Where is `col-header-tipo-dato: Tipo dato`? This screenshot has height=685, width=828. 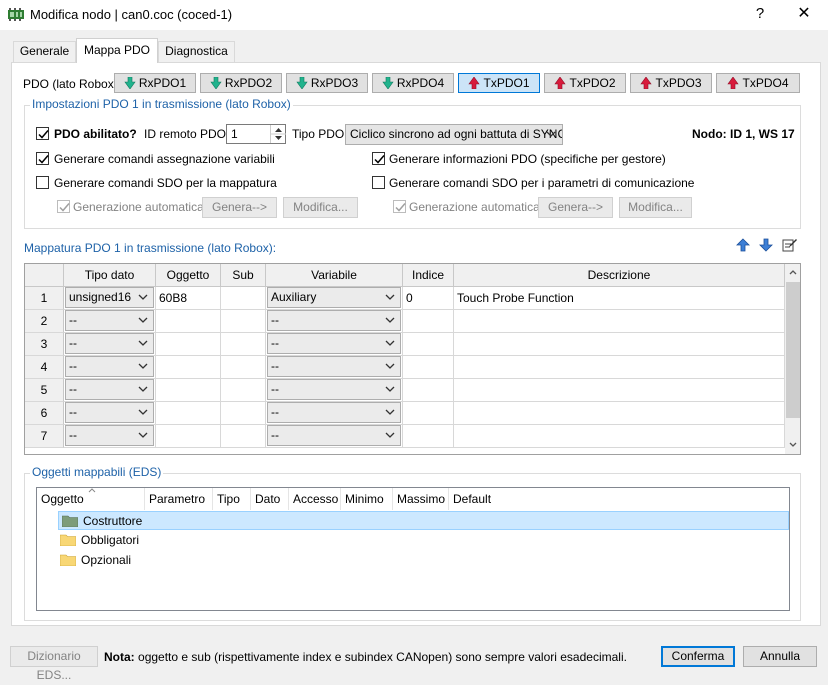
col-header-tipo-dato: Tipo dato is located at coordinates (110, 275).